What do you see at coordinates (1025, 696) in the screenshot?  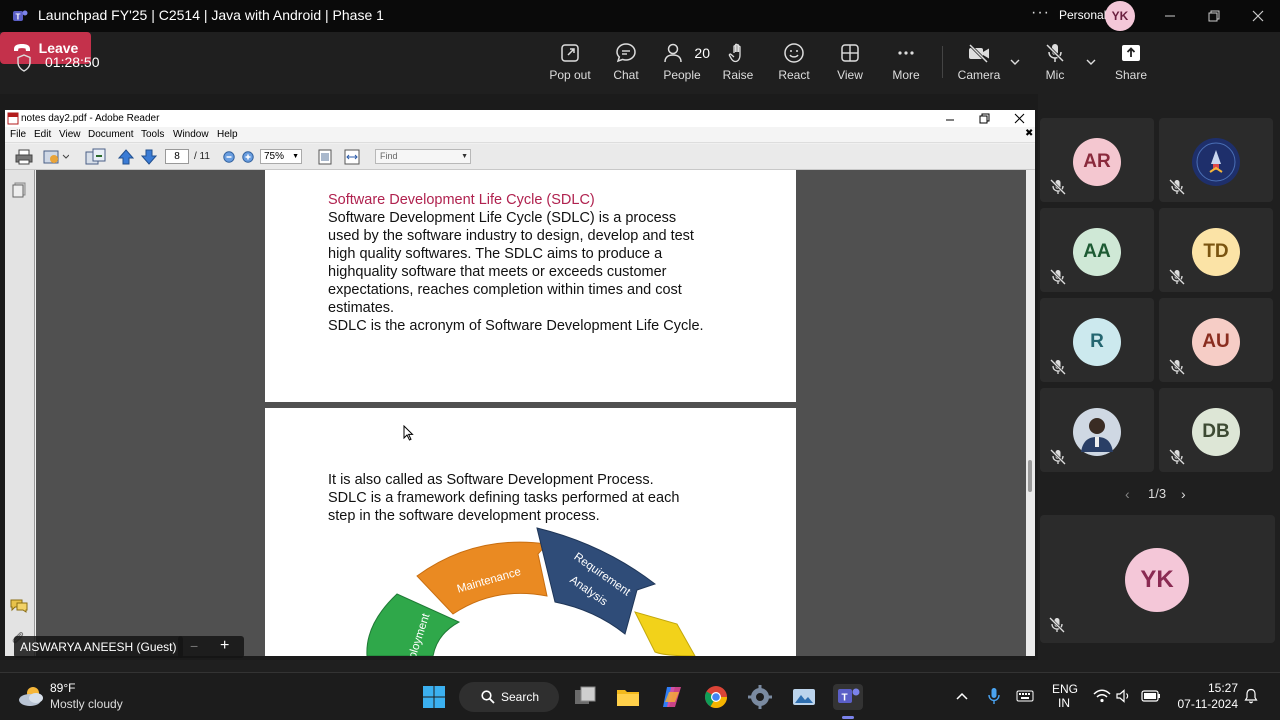 I see `keyboard-icon` at bounding box center [1025, 696].